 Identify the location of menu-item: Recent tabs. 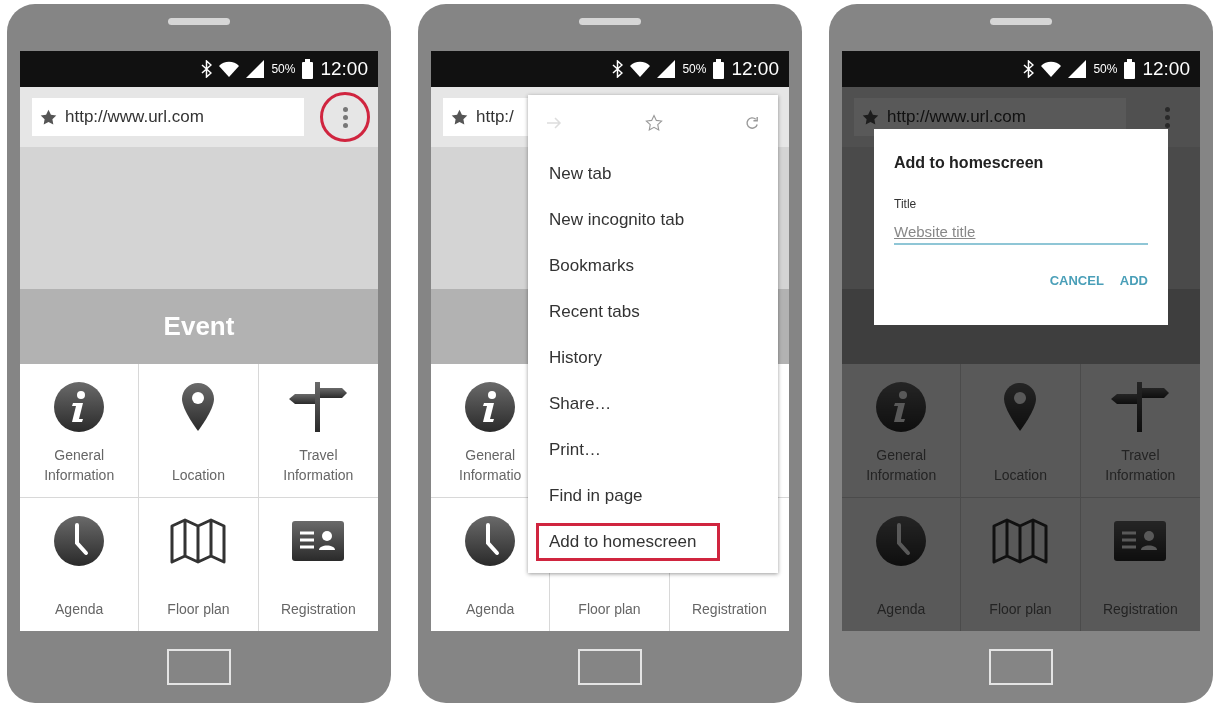
(594, 312).